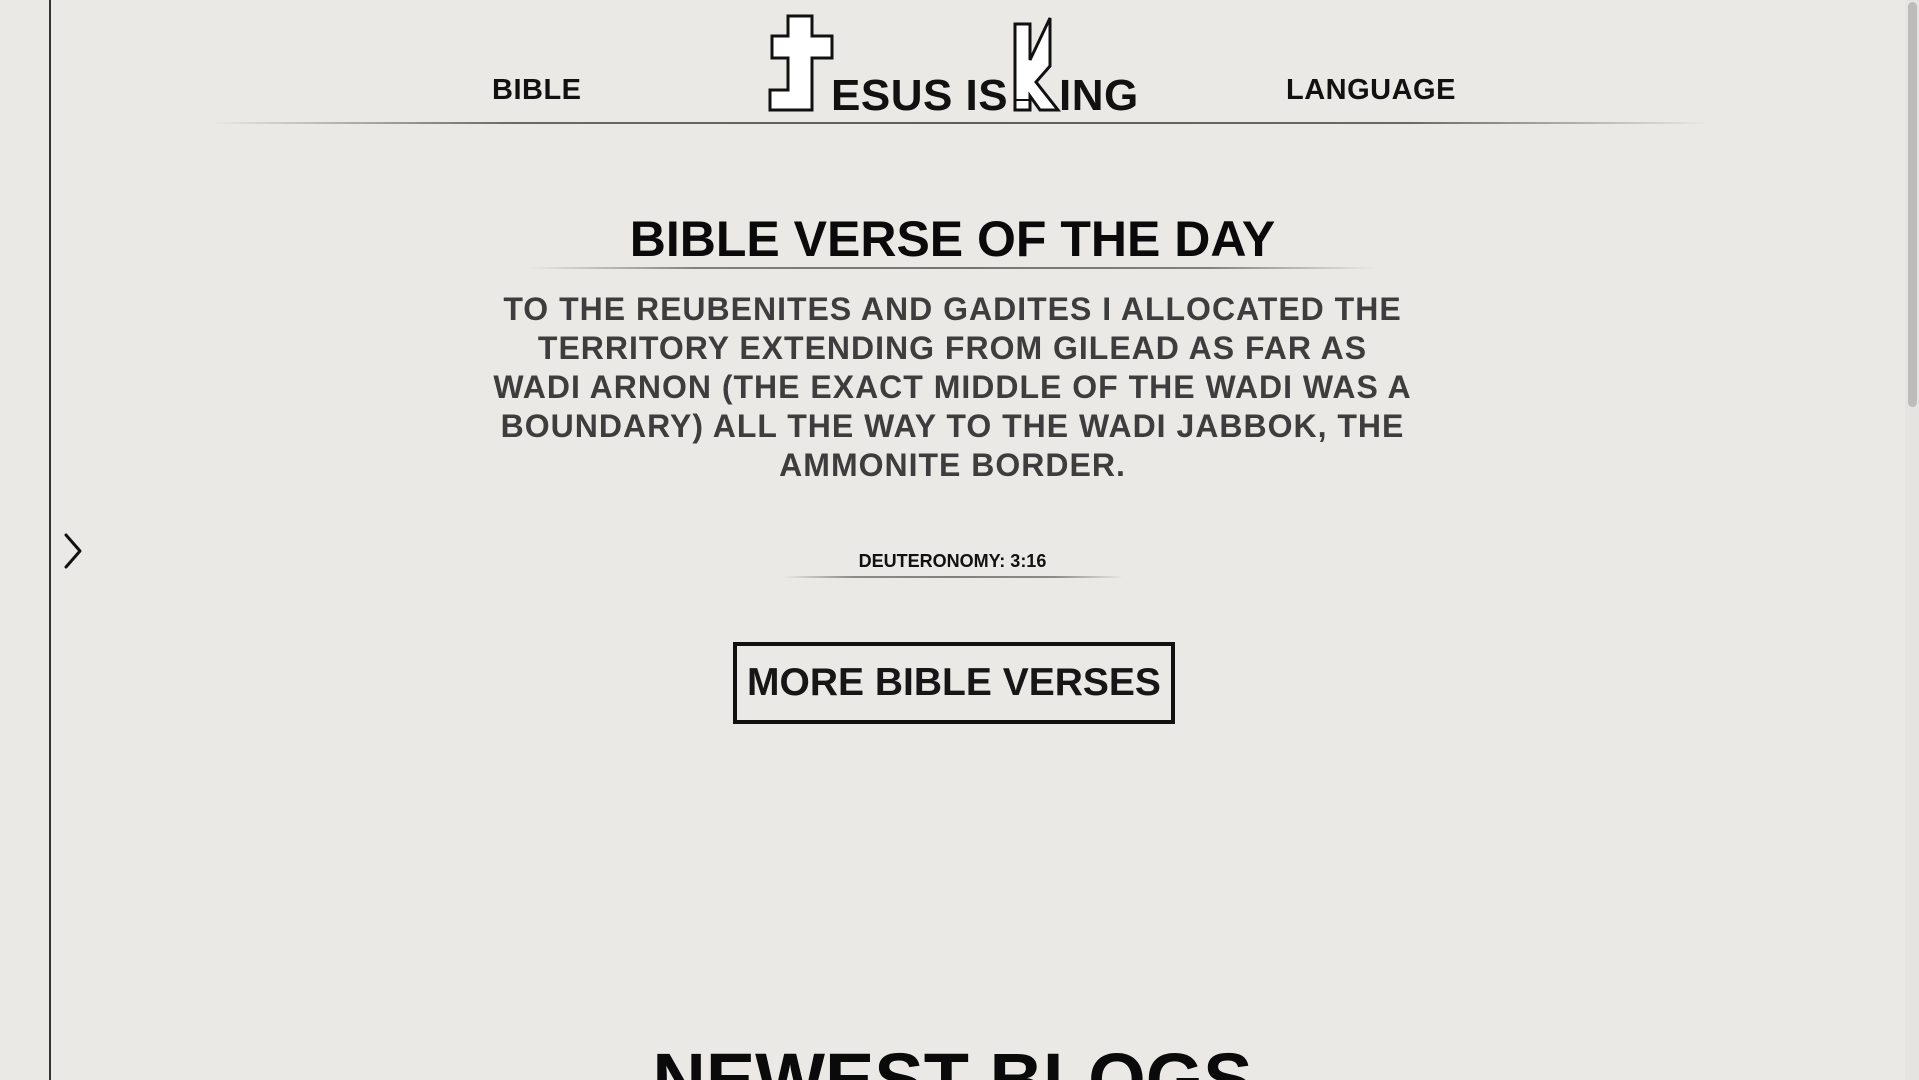 This screenshot has height=1080, width=1919. I want to click on verse-reference-divider, so click(953, 577).